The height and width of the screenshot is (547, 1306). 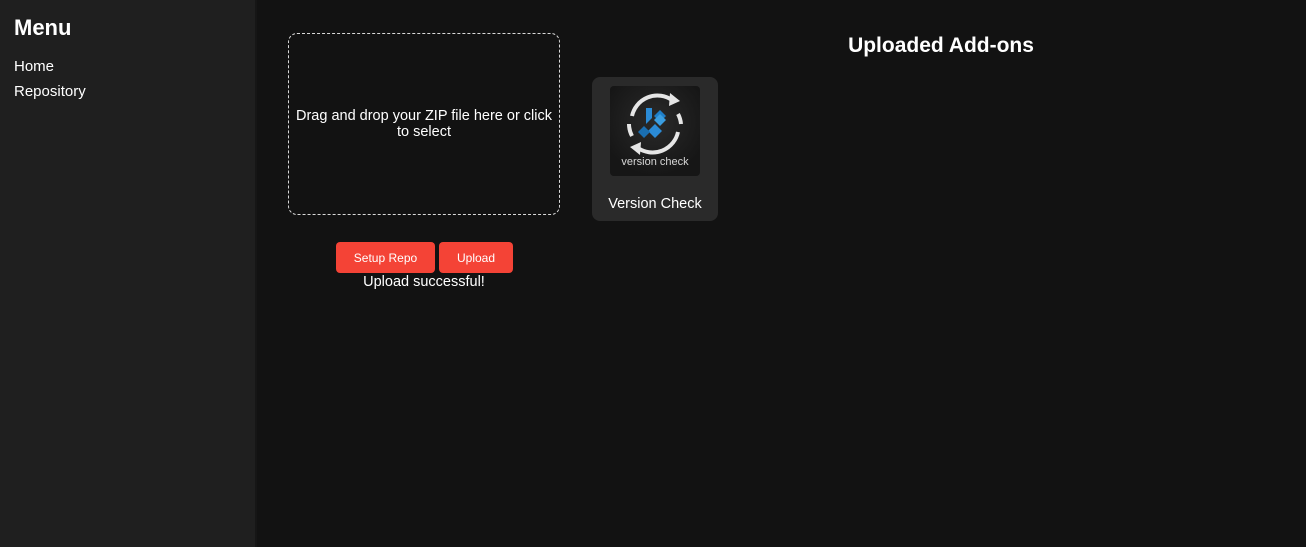 I want to click on addon-thumb-label: version check, so click(x=655, y=162).